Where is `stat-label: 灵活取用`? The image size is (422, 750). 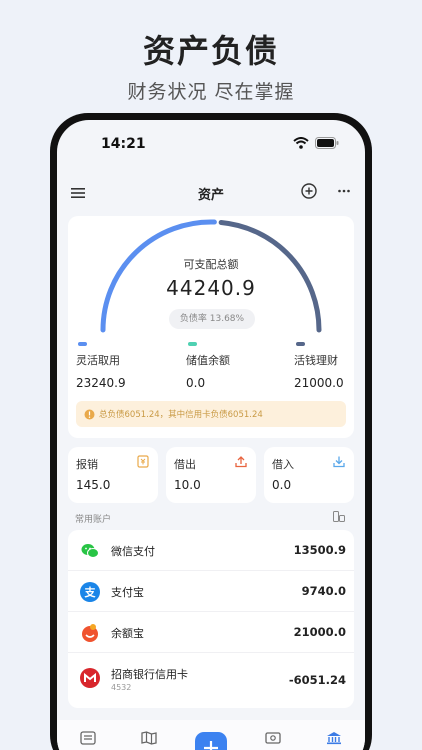
stat-label: 灵活取用 is located at coordinates (98, 360).